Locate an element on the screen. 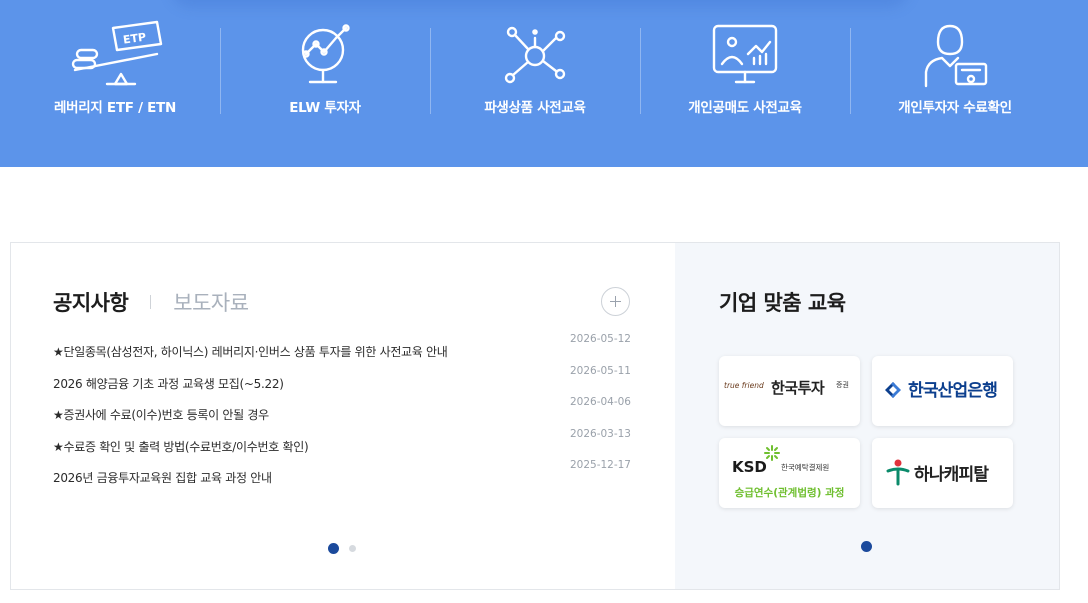  menu-label: 개인공매도 사전교육 is located at coordinates (745, 108).